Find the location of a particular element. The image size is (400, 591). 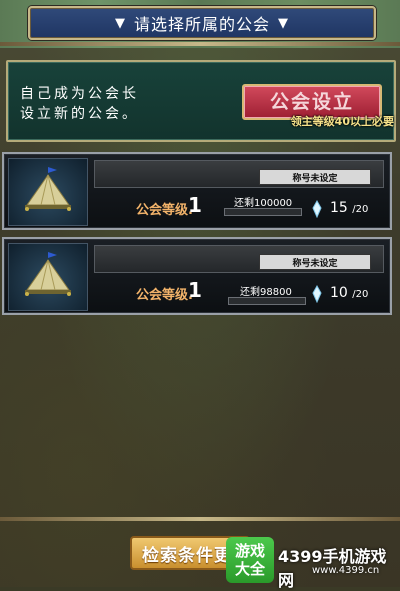

create-line-2: 设立新的公会。 is located at coordinates (79, 114).